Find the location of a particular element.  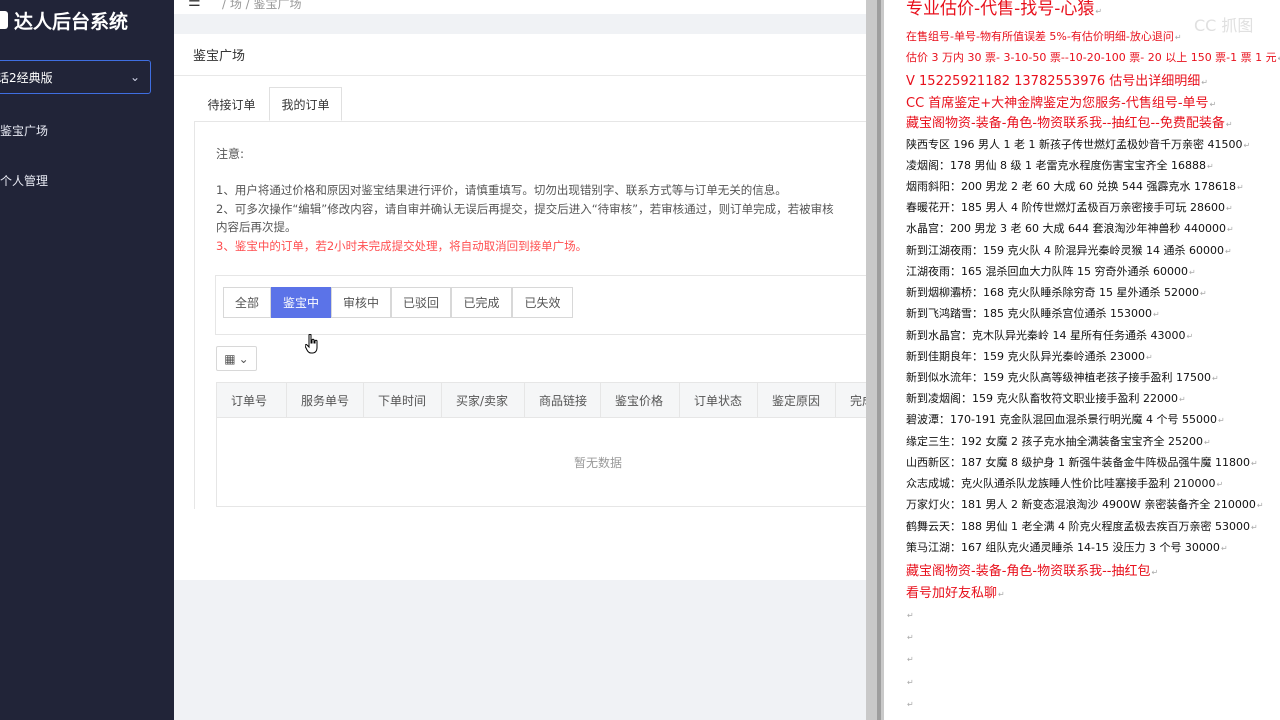

document-line: V 15225921182 13782553976 估号出详细明细↵ is located at coordinates (1057, 79).